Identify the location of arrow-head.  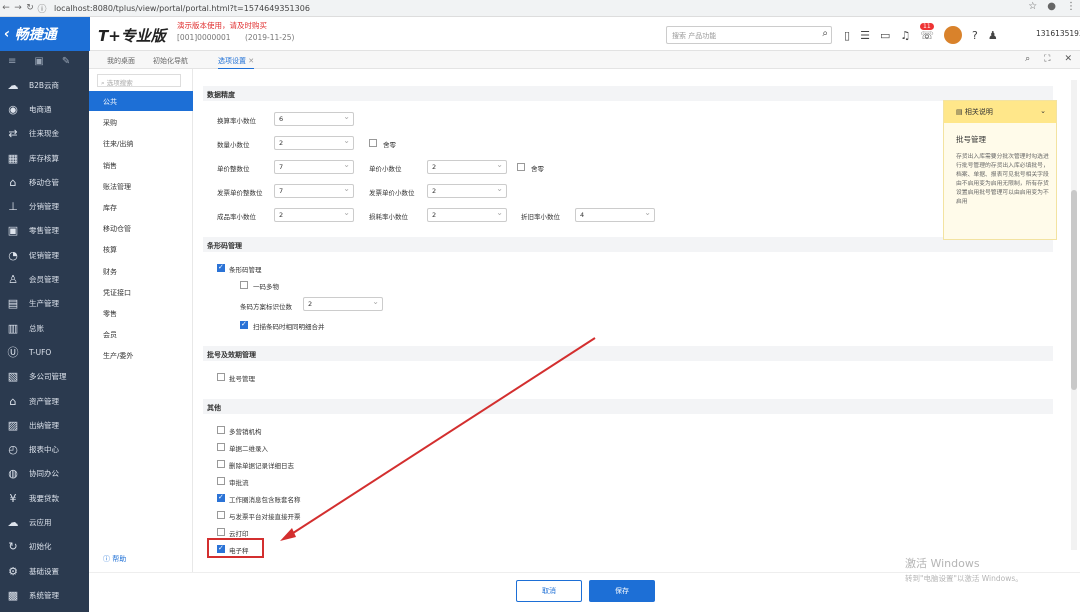
(288, 534).